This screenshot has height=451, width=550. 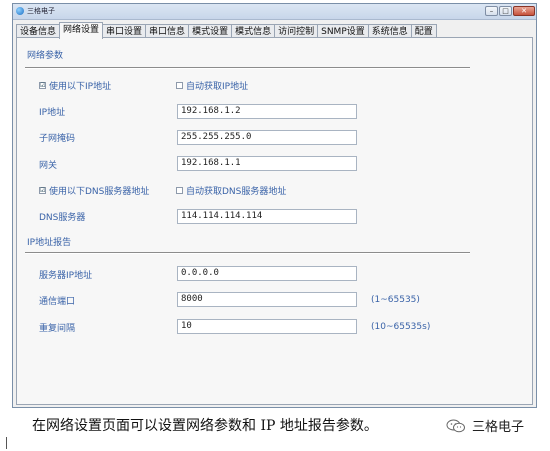 I want to click on repeat-interval-field: 10, so click(x=267, y=326).